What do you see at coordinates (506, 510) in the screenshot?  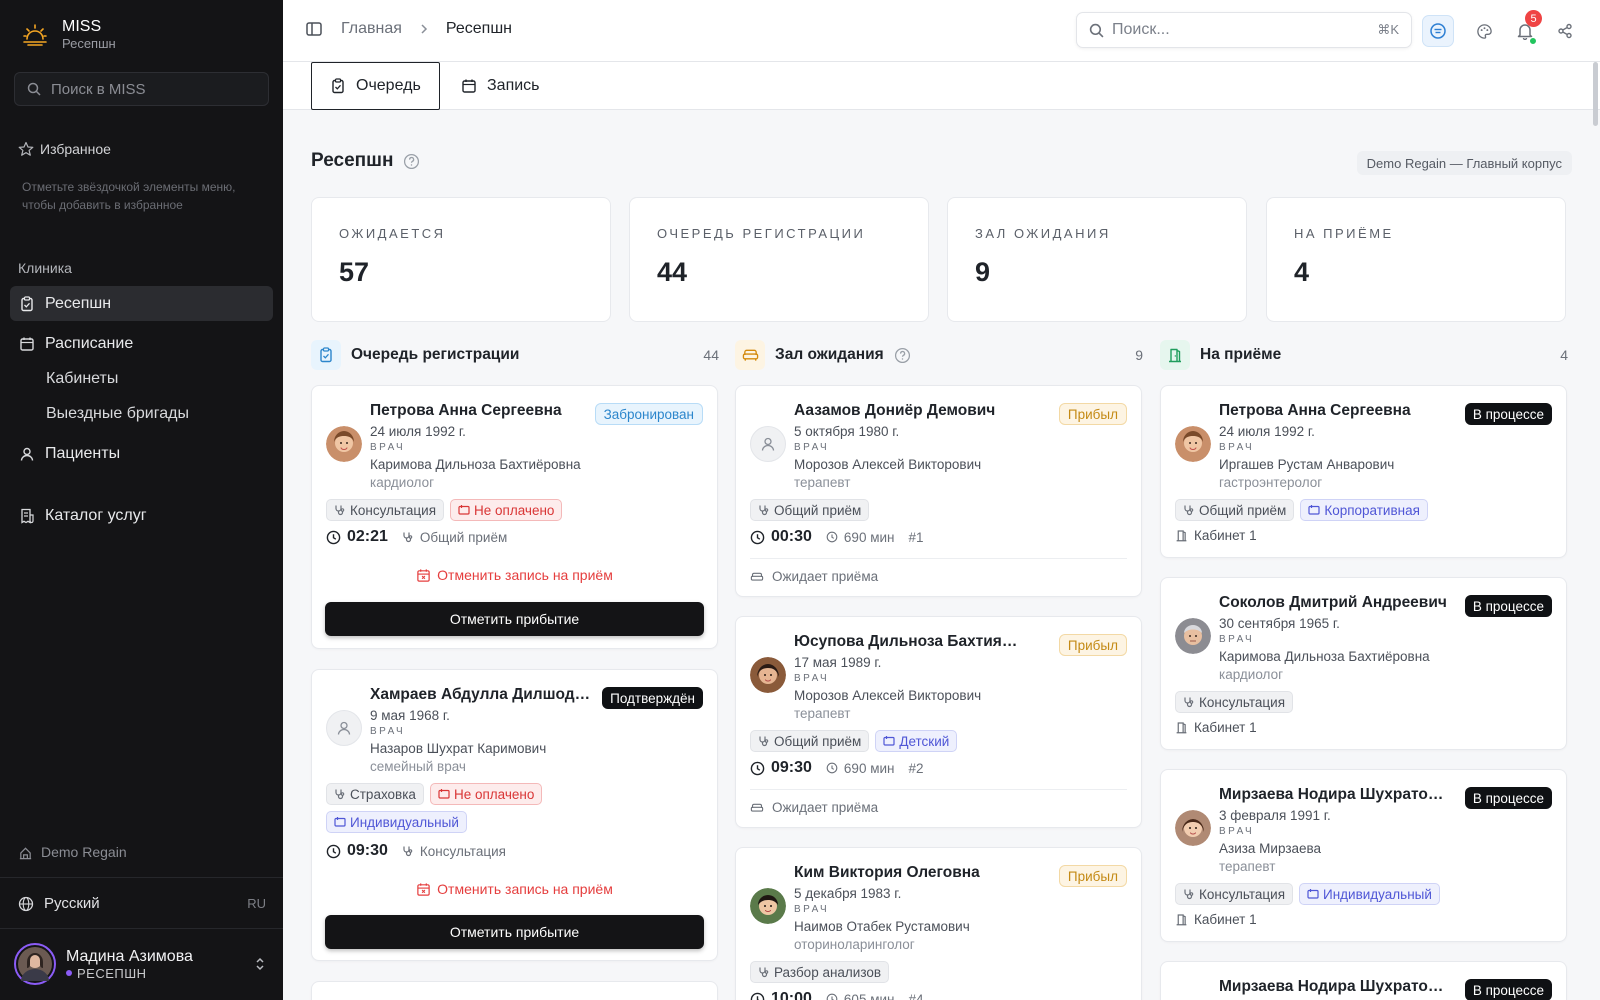 I see `payment-tag: Не оплачено` at bounding box center [506, 510].